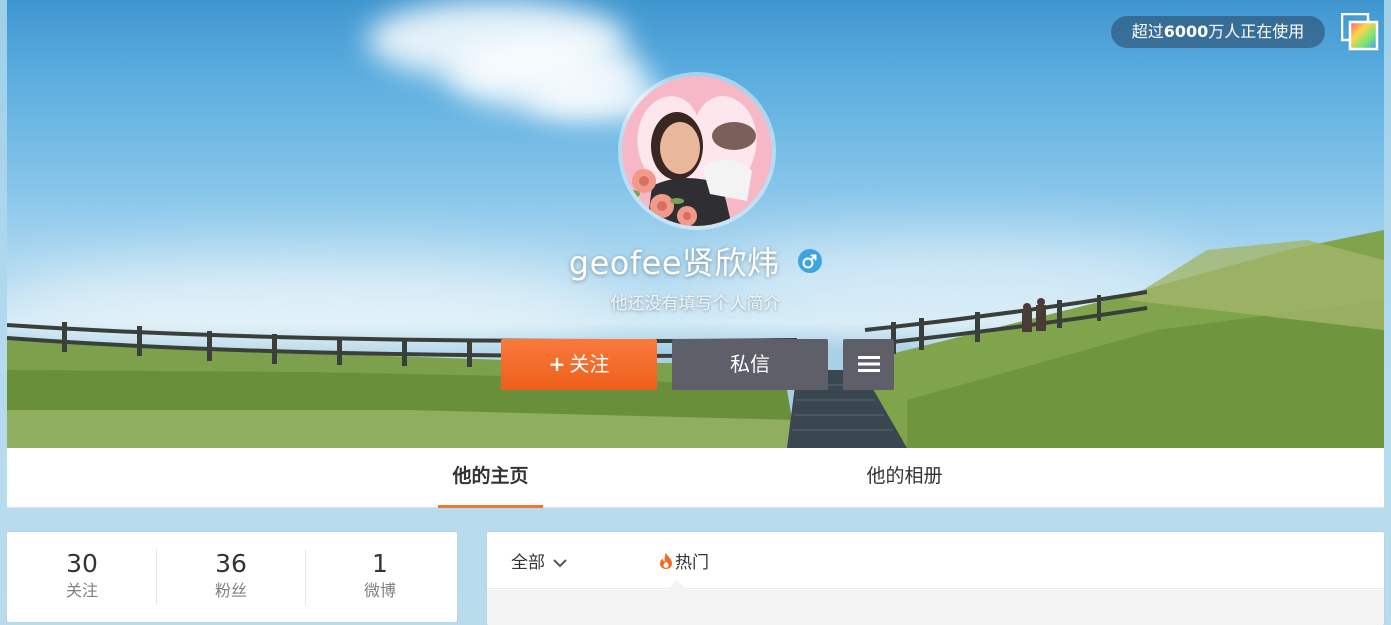 The width and height of the screenshot is (1391, 625). Describe the element at coordinates (692, 563) in the screenshot. I see `feed-hot-label: 热门` at that location.